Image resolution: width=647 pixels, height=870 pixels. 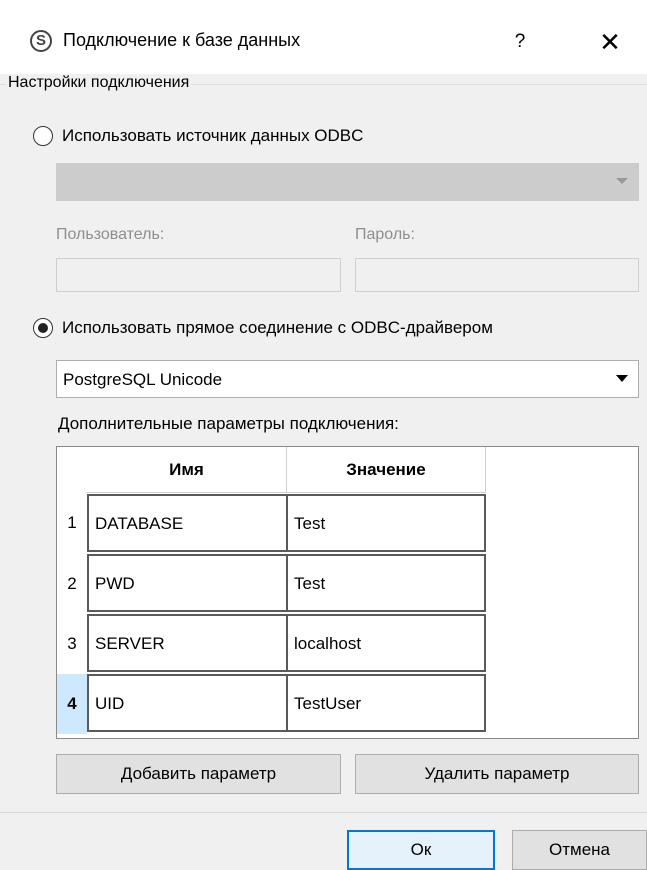 What do you see at coordinates (323, 812) in the screenshot?
I see `footer-divider` at bounding box center [323, 812].